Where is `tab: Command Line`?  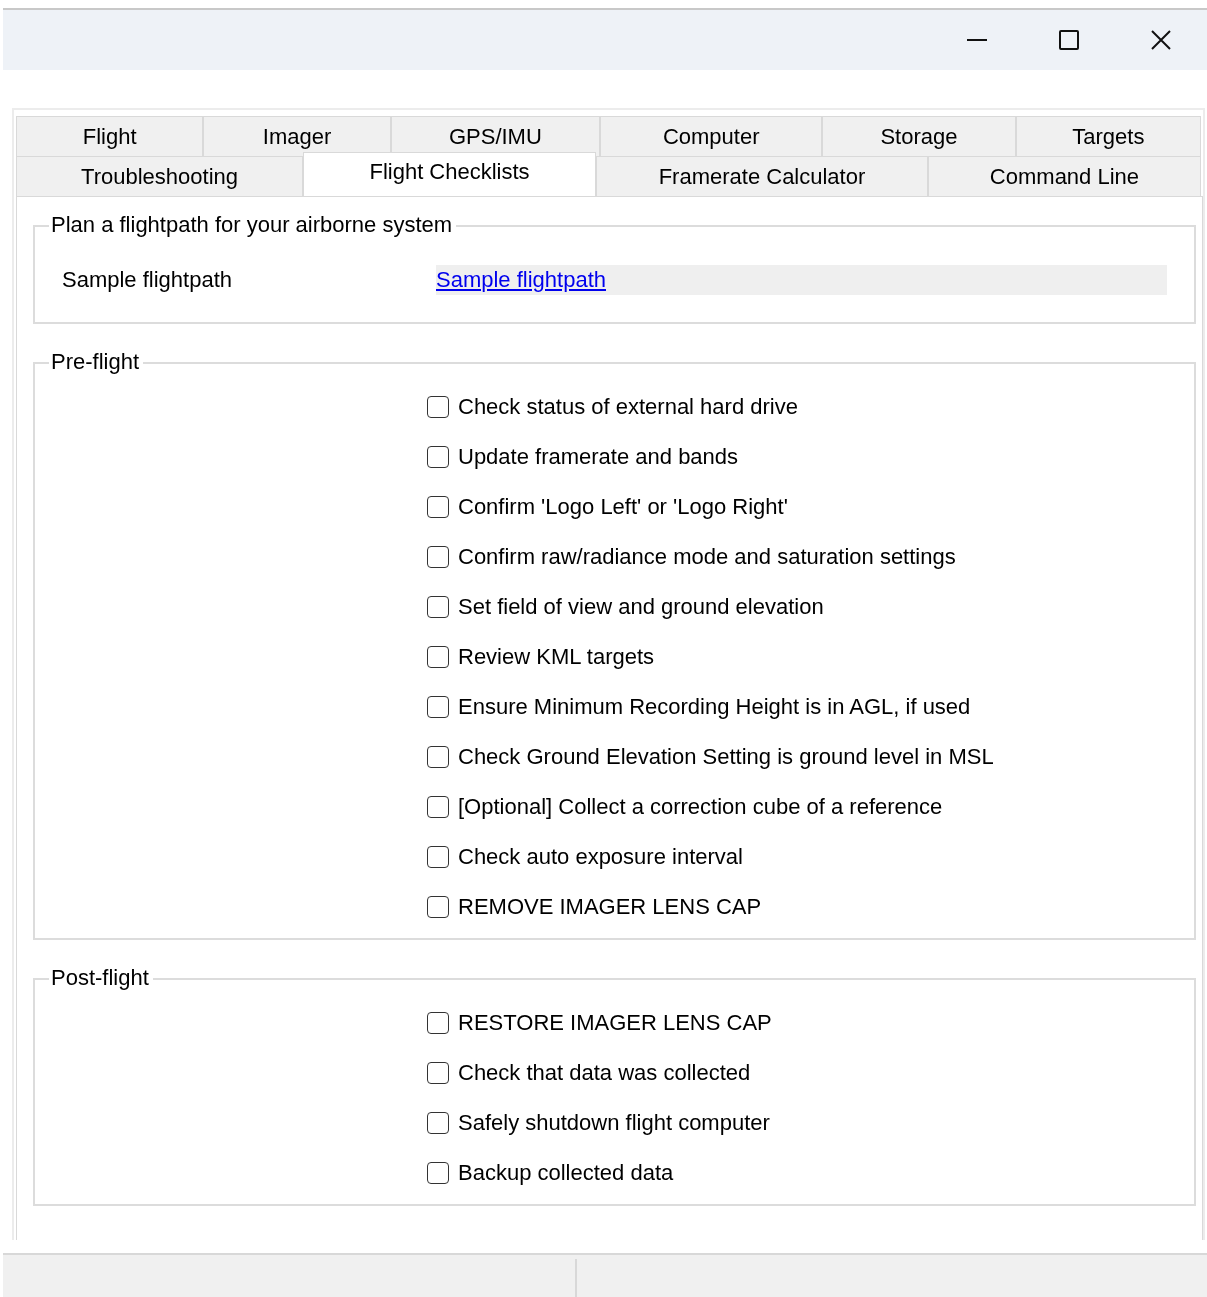
tab: Command Line is located at coordinates (1064, 176).